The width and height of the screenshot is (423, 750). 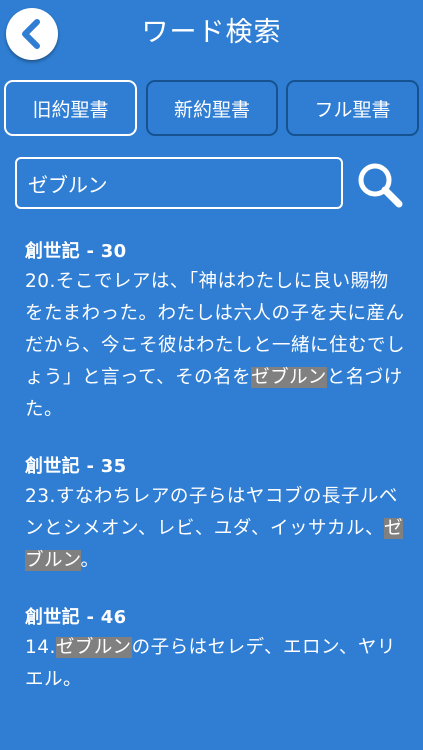 I want to click on search-button, so click(x=381, y=185).